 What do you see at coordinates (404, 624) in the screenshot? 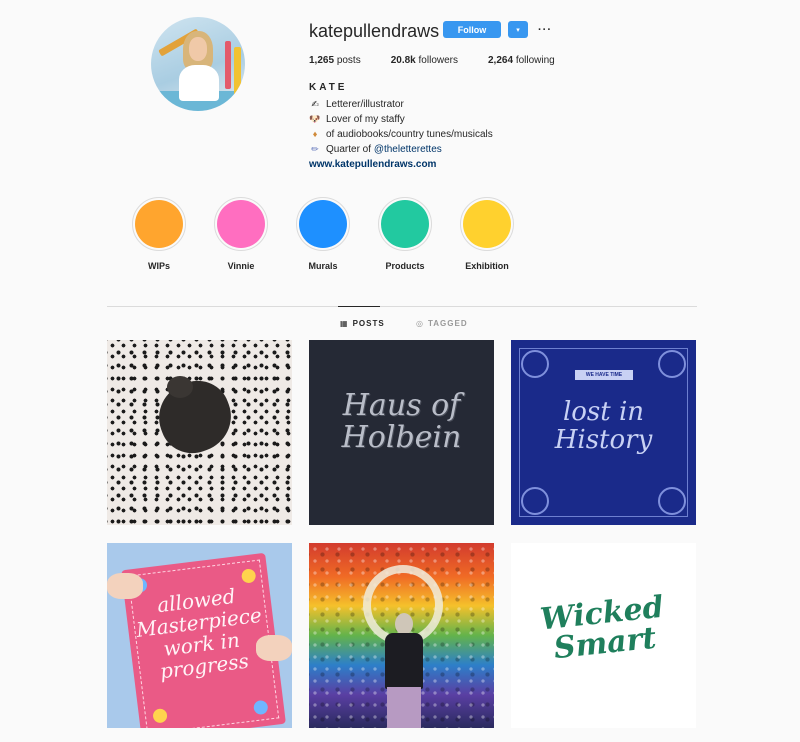
I see `person-head` at bounding box center [404, 624].